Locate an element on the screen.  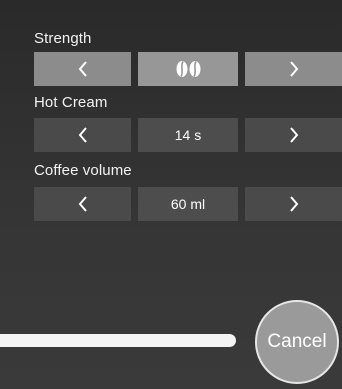
strength-value is located at coordinates (188, 69).